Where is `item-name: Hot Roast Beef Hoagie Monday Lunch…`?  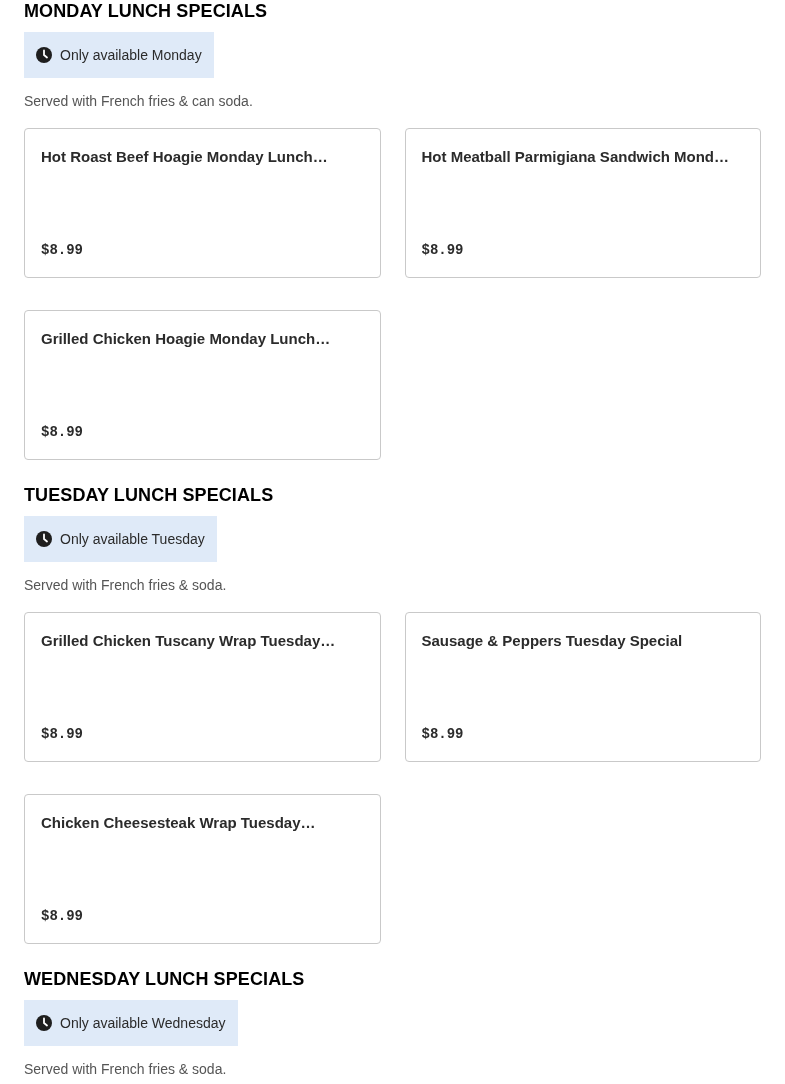 item-name: Hot Roast Beef Hoagie Monday Lunch… is located at coordinates (185, 157).